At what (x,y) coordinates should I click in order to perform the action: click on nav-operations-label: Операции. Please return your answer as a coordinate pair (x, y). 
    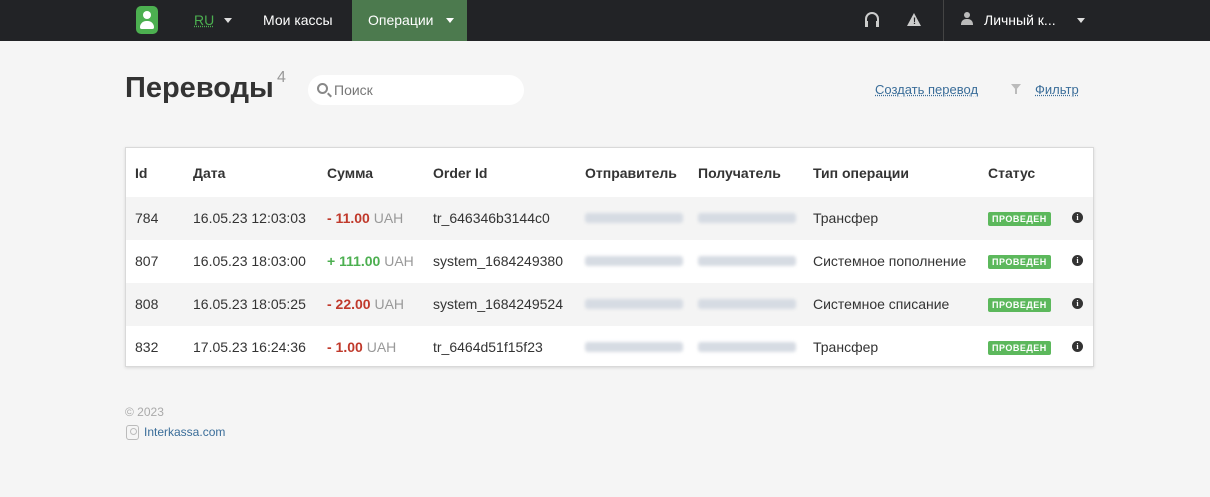
    Looking at the image, I should click on (401, 20).